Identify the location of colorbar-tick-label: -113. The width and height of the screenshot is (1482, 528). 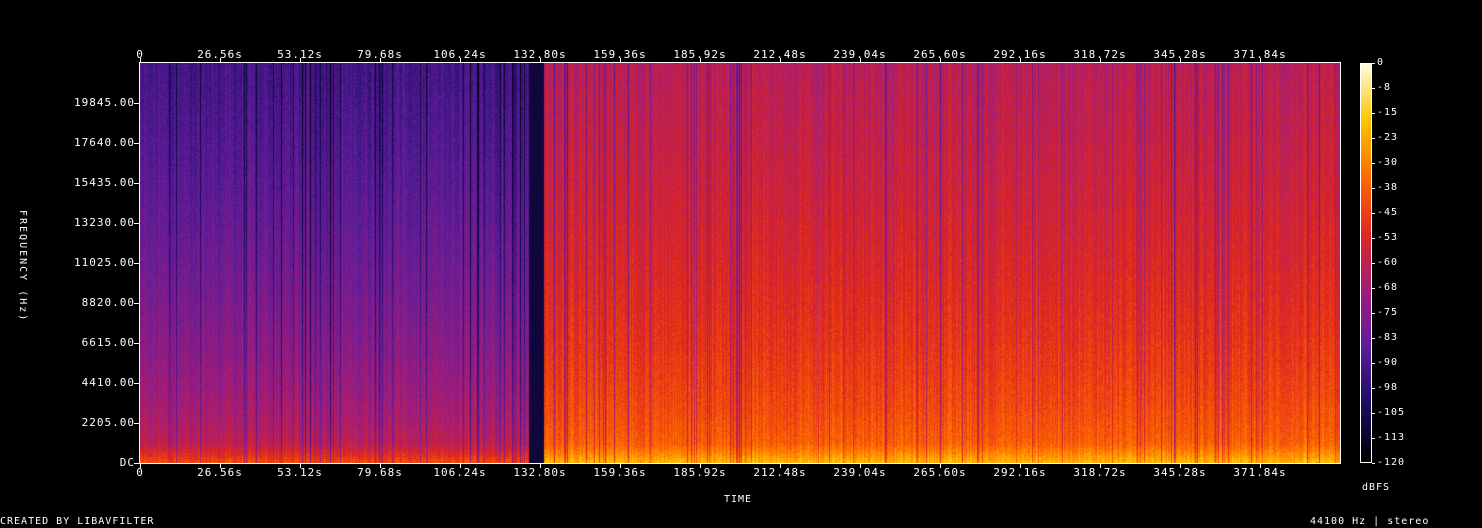
(1391, 437).